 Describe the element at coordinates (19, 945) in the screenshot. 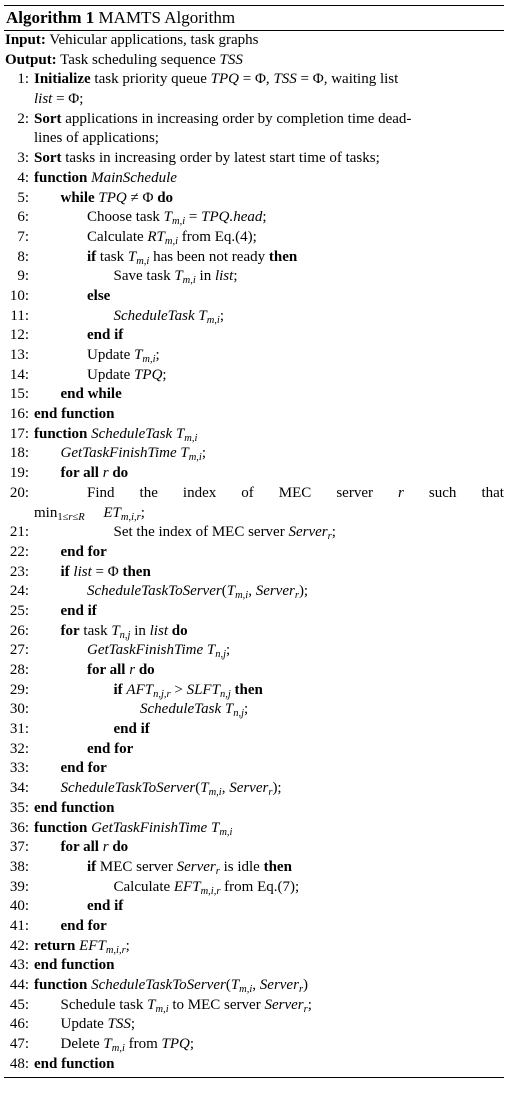

I see `line-number: 42:` at that location.